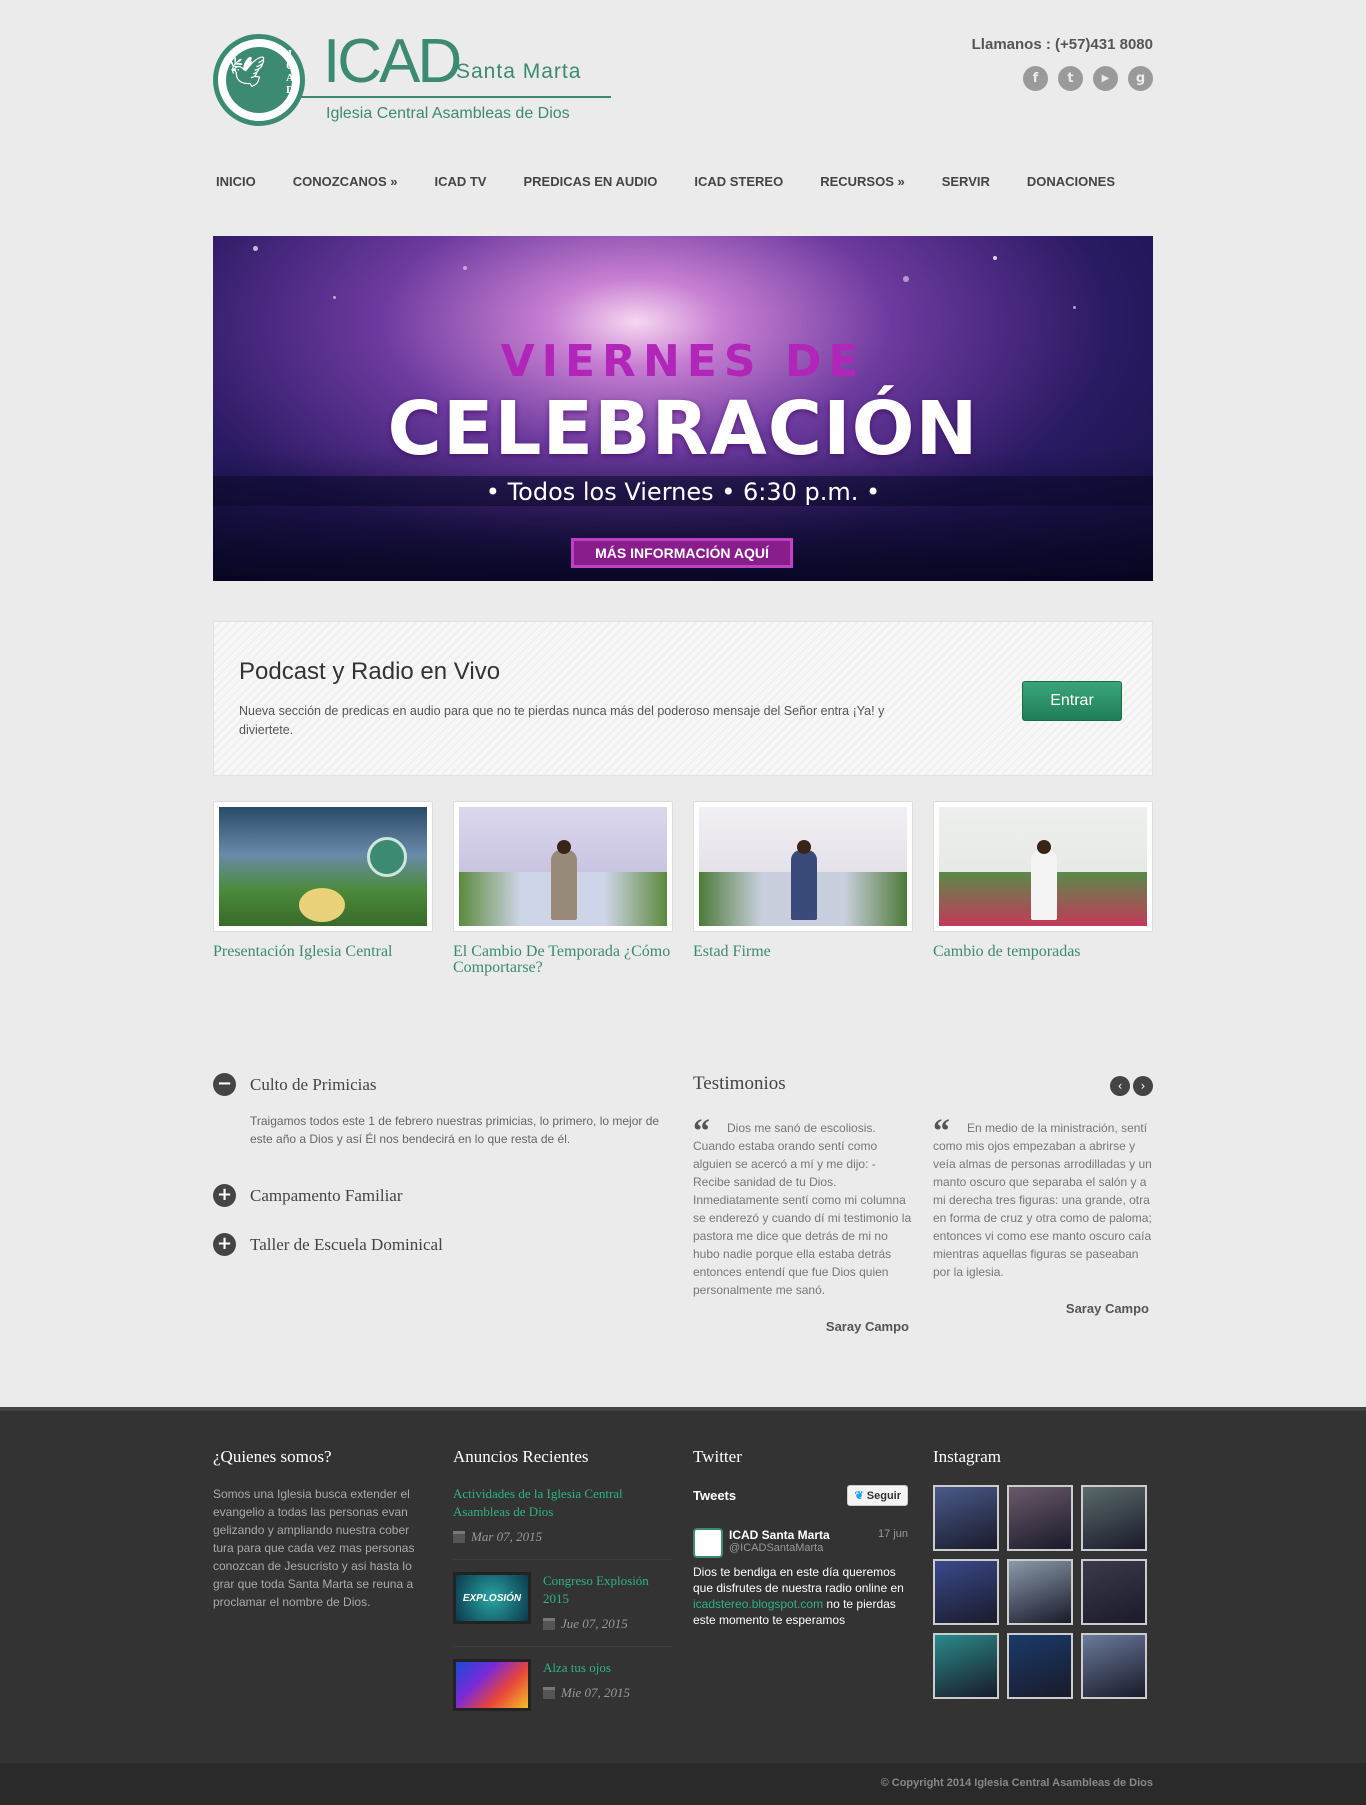 The height and width of the screenshot is (1805, 1366). I want to click on nav-conozcanos: CONOZCANOS », so click(345, 181).